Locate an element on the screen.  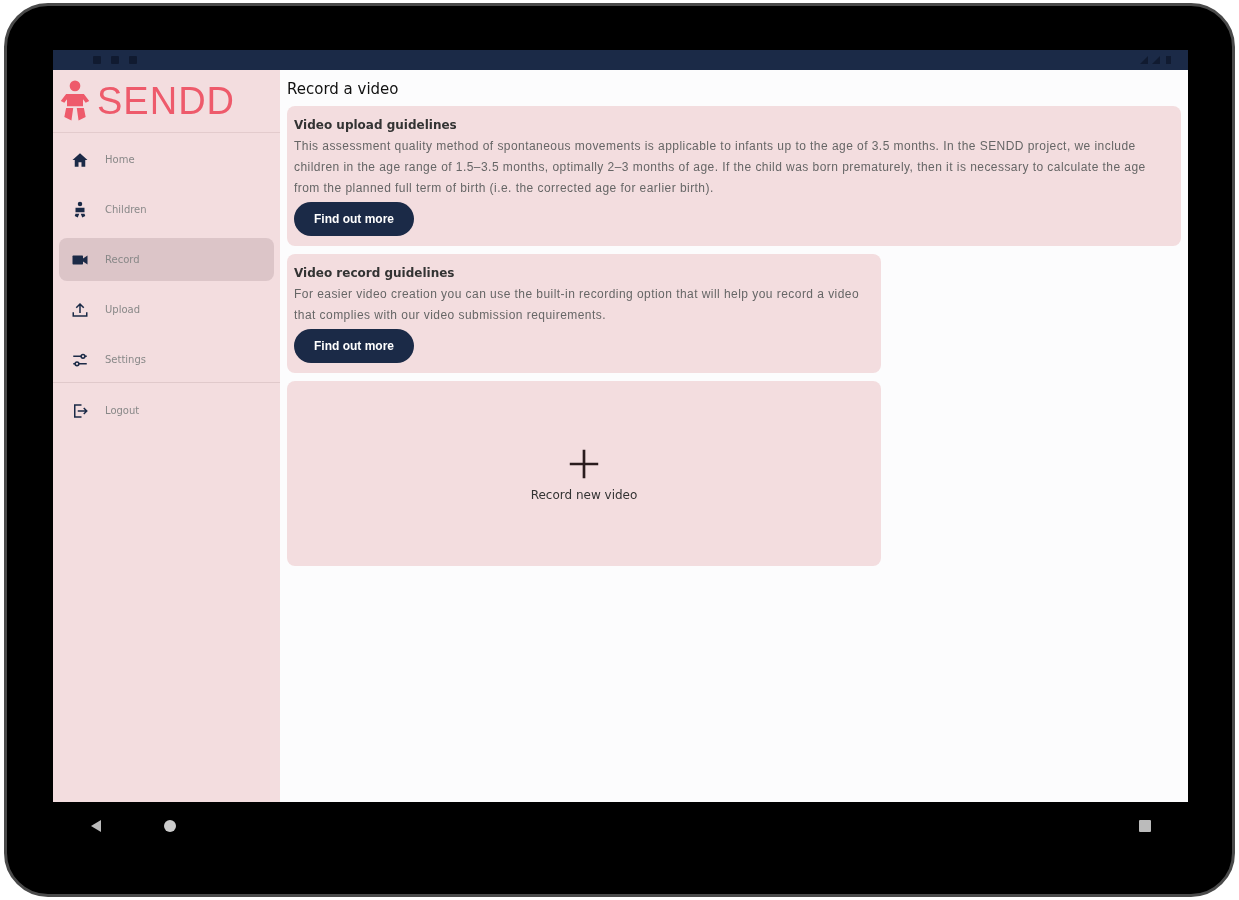
record-new-video-card: Record new video is located at coordinates (584, 473).